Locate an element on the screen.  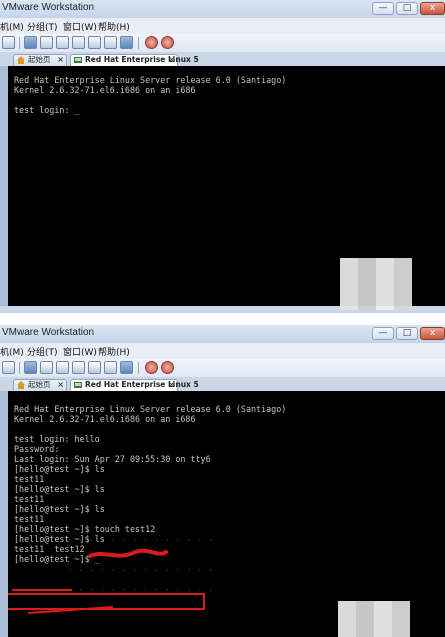
console-line: [hello@test ~]$ _ is located at coordinates (57, 559).